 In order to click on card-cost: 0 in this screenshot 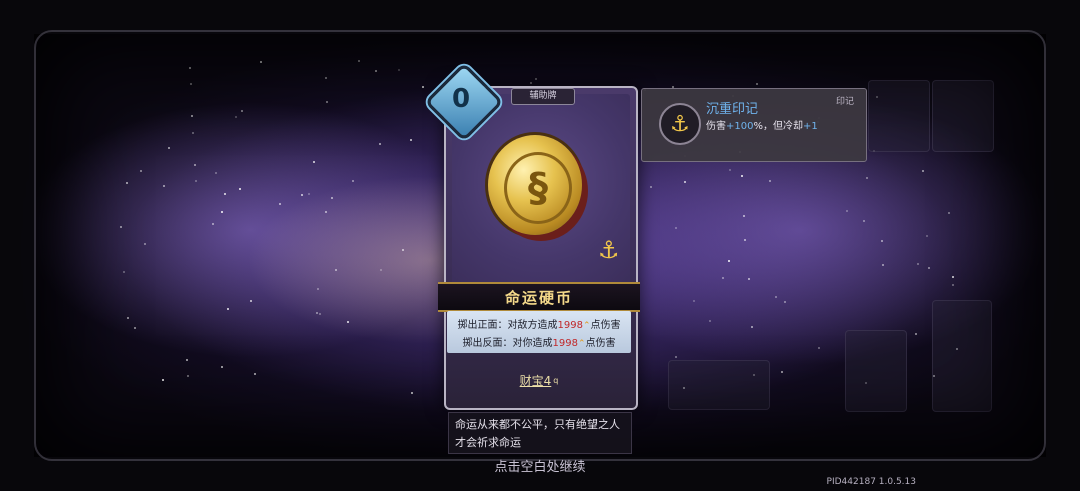, I will do `click(461, 99)`.